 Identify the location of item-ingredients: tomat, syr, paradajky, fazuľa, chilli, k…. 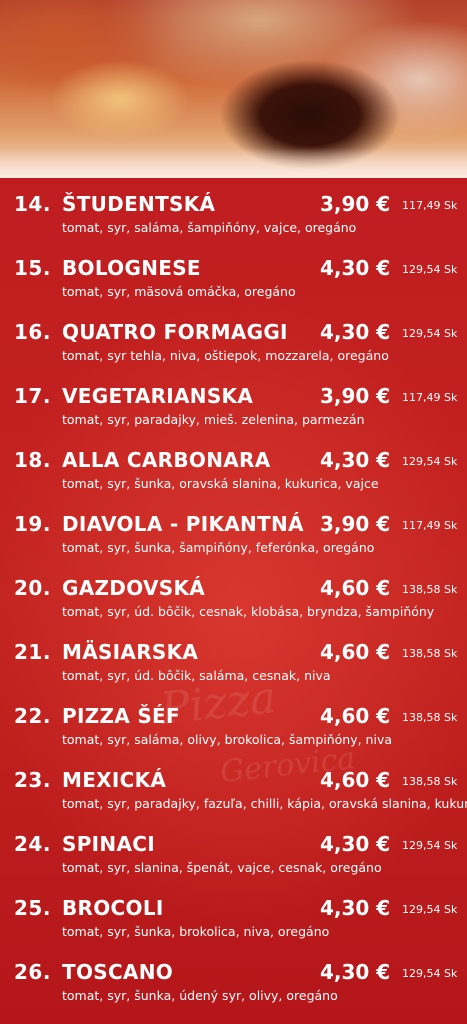
(264, 803).